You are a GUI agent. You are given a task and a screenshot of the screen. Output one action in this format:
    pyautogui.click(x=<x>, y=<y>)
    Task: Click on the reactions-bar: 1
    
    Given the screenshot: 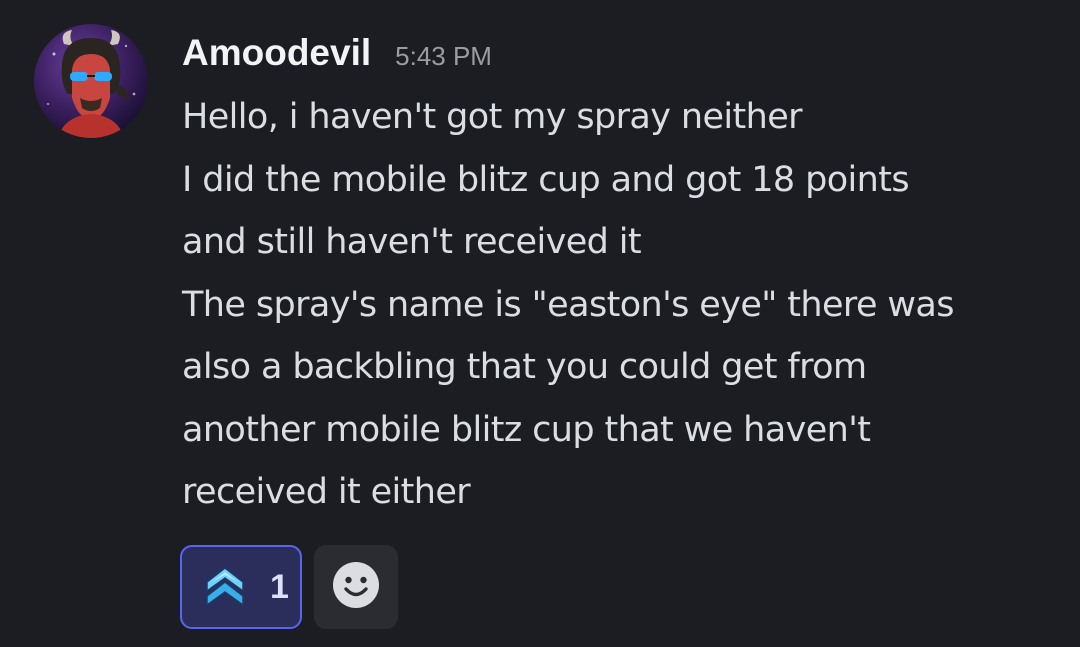 What is the action you would take?
    pyautogui.click(x=289, y=587)
    